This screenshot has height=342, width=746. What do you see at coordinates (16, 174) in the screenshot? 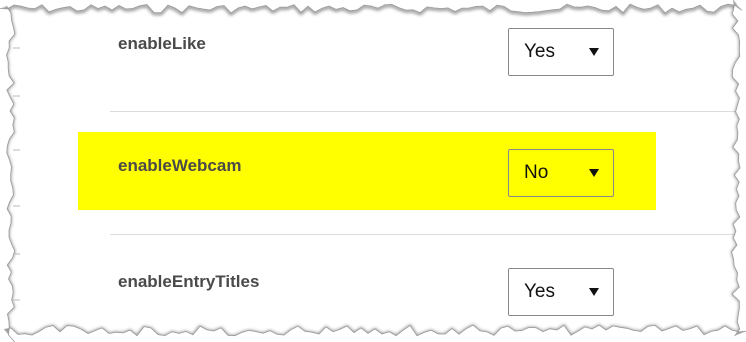
I see `left-tick-marks` at bounding box center [16, 174].